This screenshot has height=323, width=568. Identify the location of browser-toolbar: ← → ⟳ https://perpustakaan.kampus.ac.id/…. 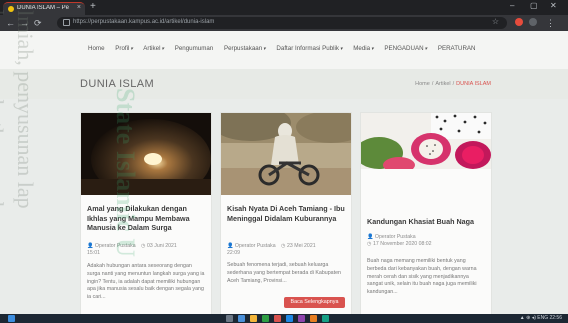
(284, 23).